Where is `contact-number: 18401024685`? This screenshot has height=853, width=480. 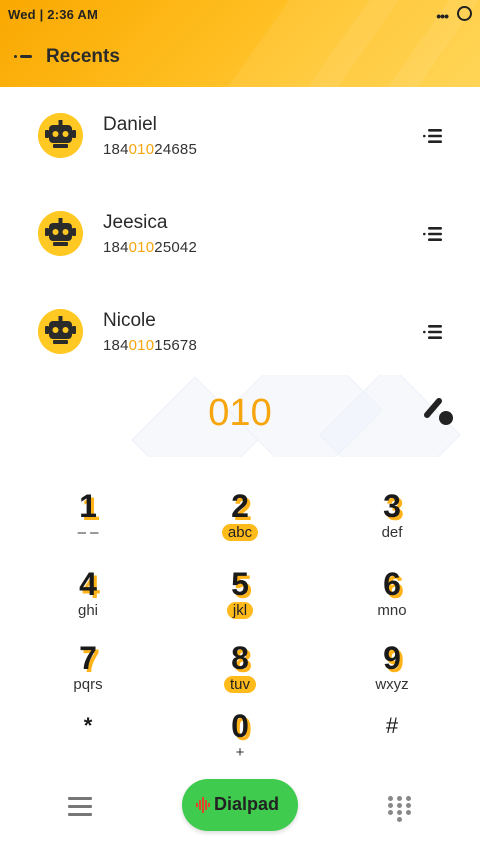 contact-number: 18401024685 is located at coordinates (150, 149).